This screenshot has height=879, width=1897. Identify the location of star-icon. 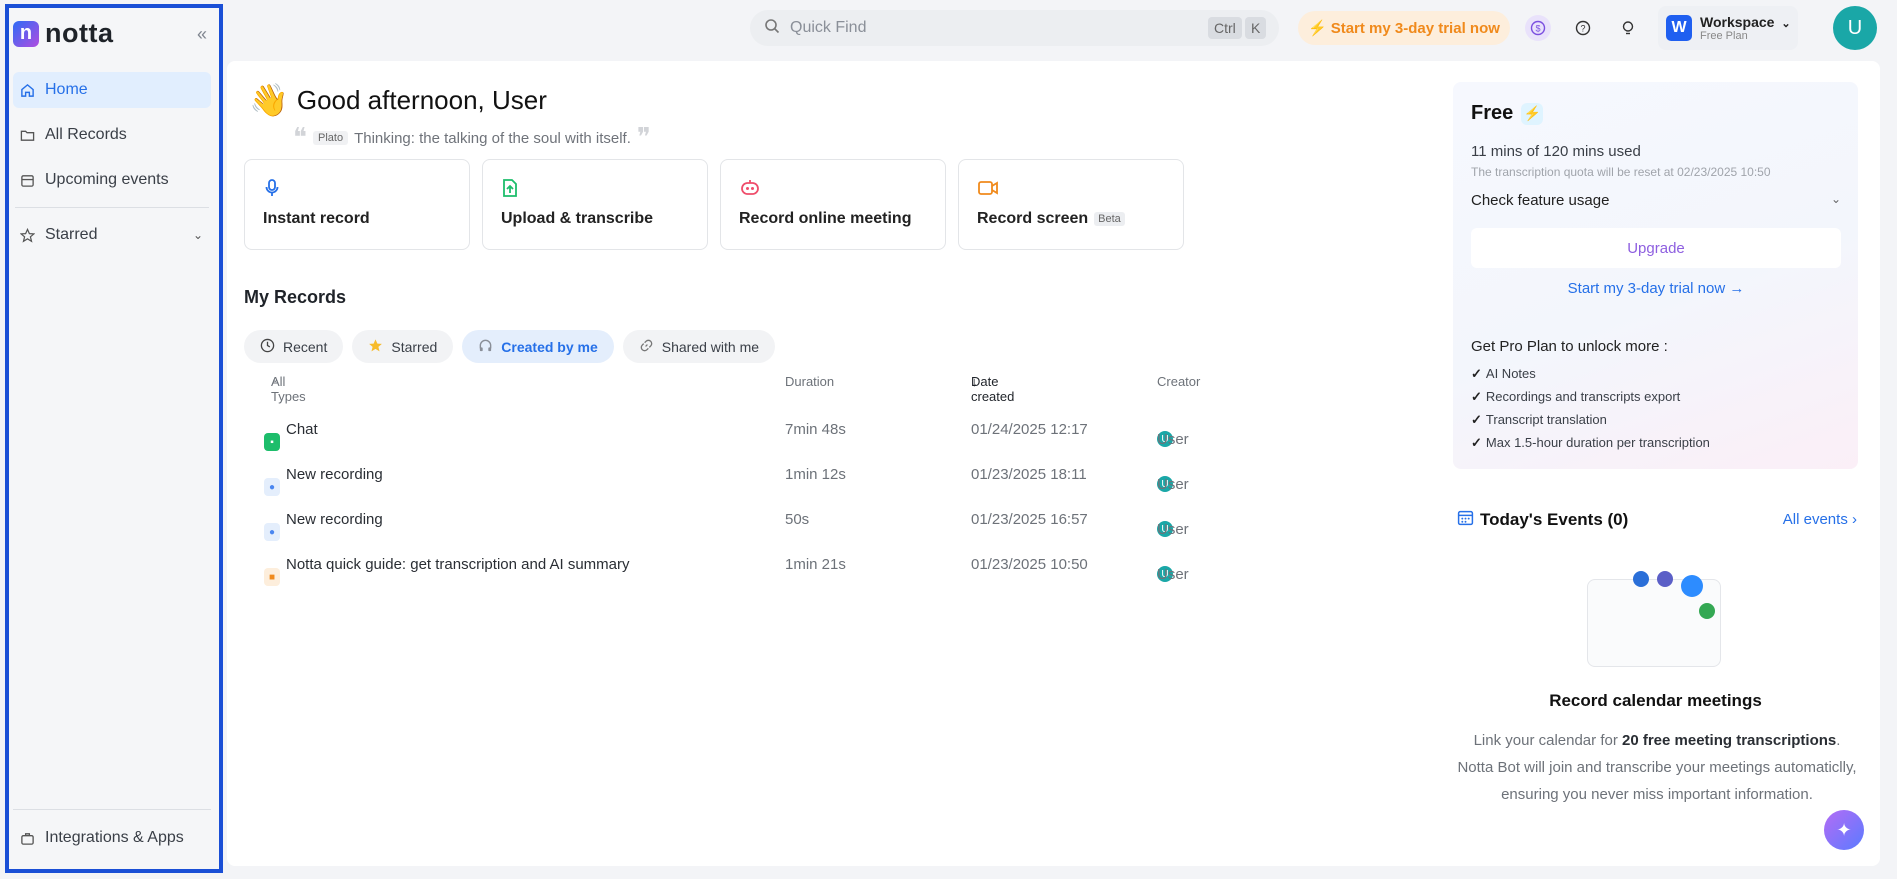
(27, 235).